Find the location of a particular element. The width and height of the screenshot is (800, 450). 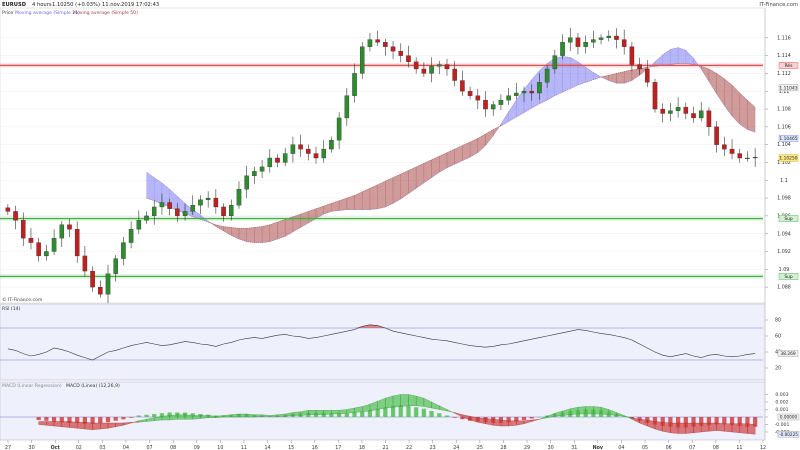

price-value-label: Sup is located at coordinates (788, 277).